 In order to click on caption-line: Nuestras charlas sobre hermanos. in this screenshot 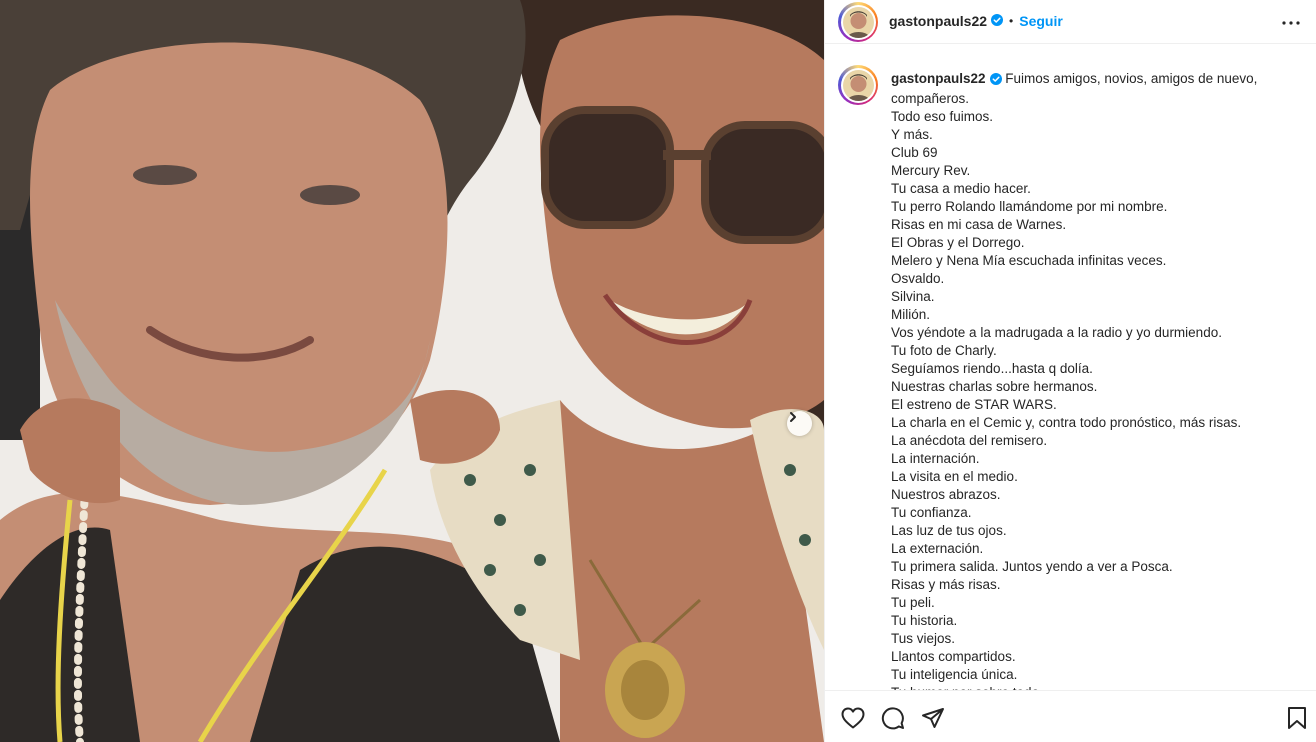, I will do `click(994, 386)`.